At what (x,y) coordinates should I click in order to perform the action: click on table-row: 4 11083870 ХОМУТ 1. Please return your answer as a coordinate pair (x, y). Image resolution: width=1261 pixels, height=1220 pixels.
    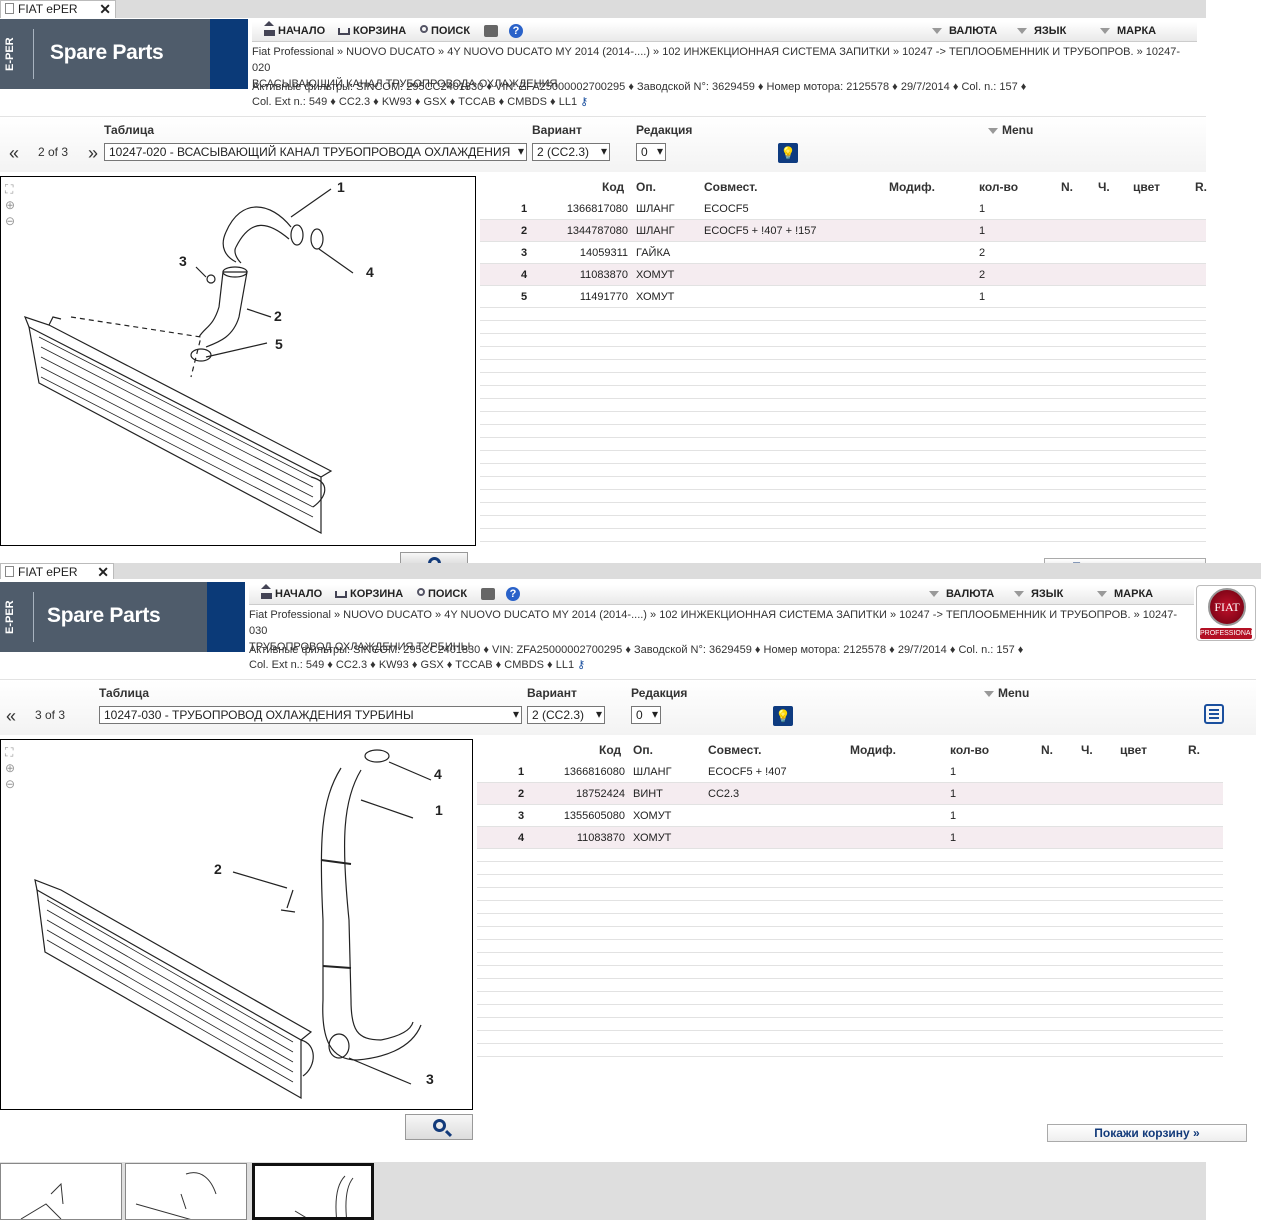
    Looking at the image, I should click on (850, 838).